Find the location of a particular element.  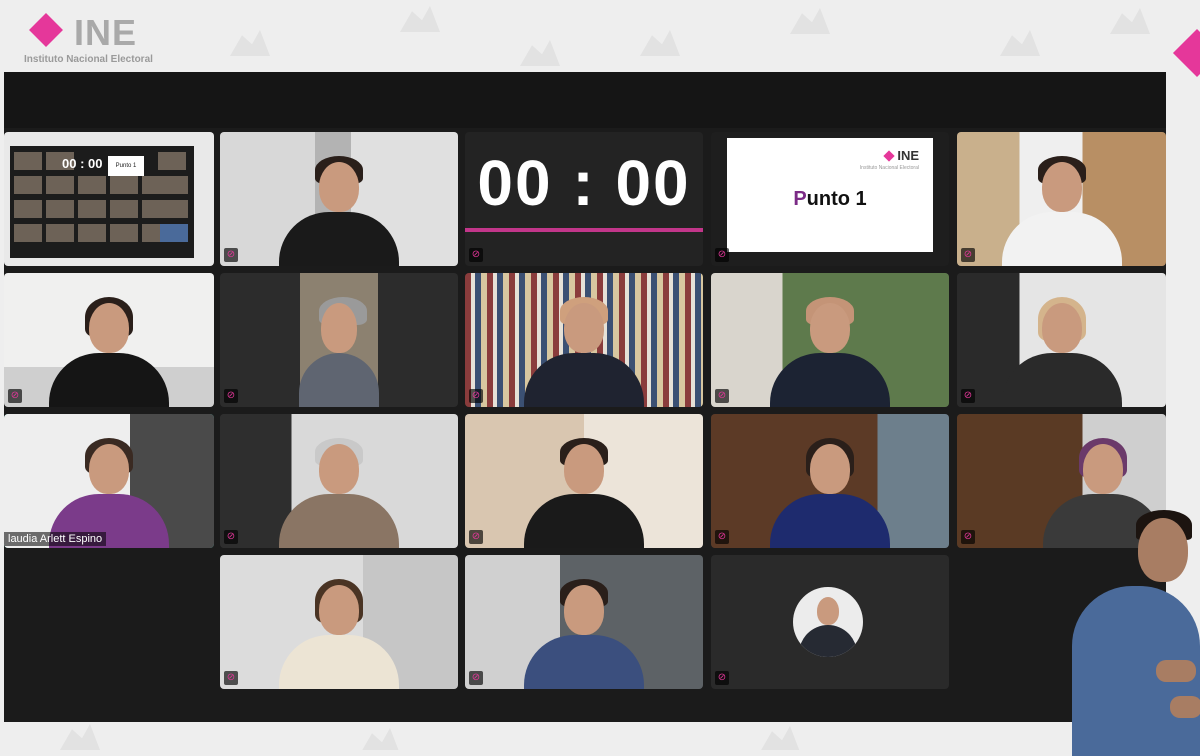

countdown-timer-tile: 00 : 00 ⊘ is located at coordinates (584, 199).